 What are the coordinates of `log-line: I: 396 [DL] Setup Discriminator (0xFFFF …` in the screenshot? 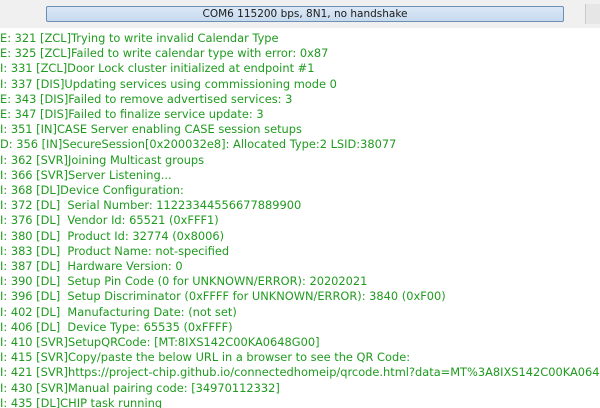 It's located at (223, 296).